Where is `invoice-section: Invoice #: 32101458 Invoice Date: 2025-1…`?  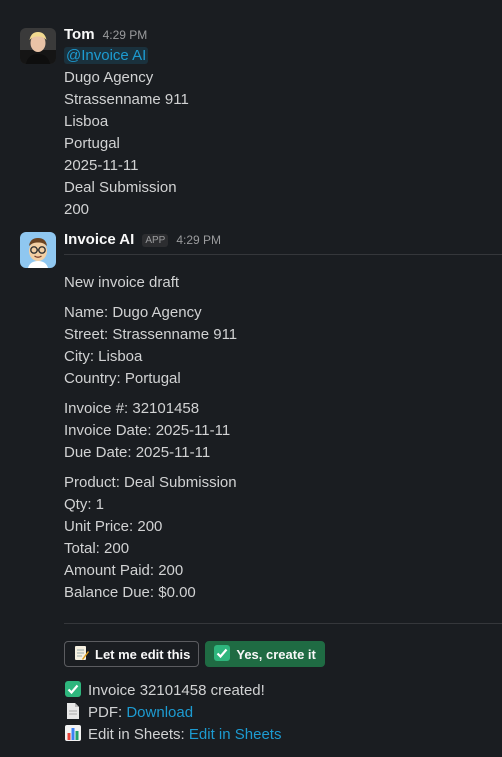 invoice-section: Invoice #: 32101458 Invoice Date: 2025-1… is located at coordinates (283, 431).